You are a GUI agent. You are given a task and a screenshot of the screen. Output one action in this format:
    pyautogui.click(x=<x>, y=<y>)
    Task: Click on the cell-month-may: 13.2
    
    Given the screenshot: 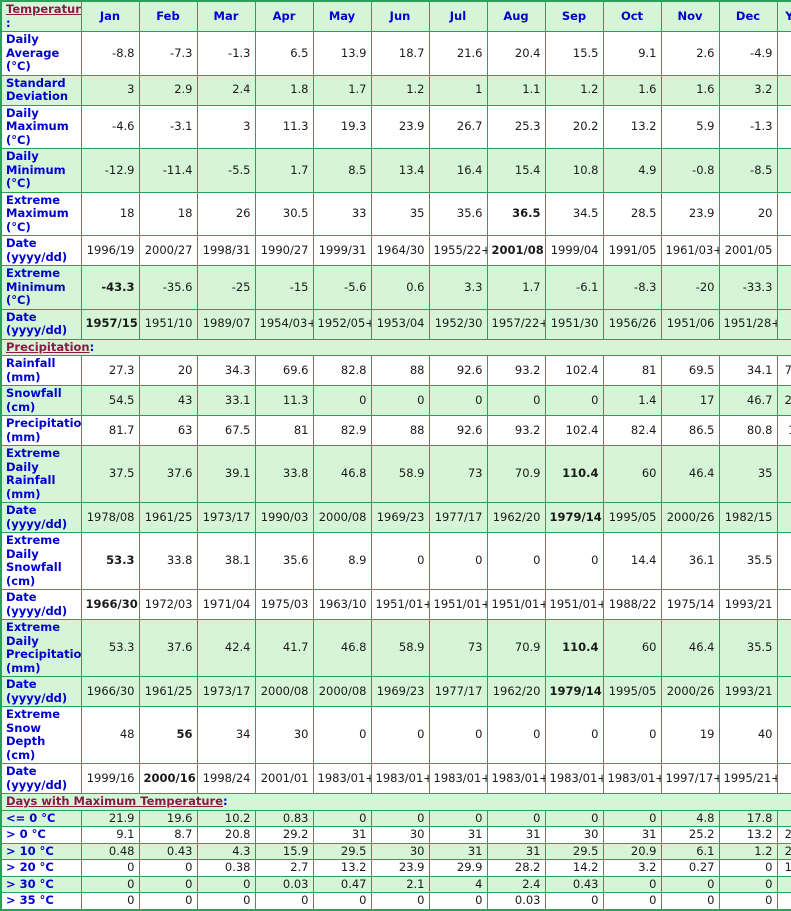 What is the action you would take?
    pyautogui.click(x=342, y=868)
    